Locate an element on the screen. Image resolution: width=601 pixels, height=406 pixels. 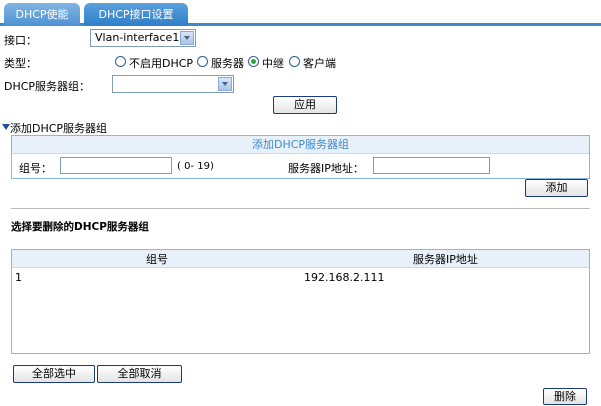
radio-server is located at coordinates (202, 61).